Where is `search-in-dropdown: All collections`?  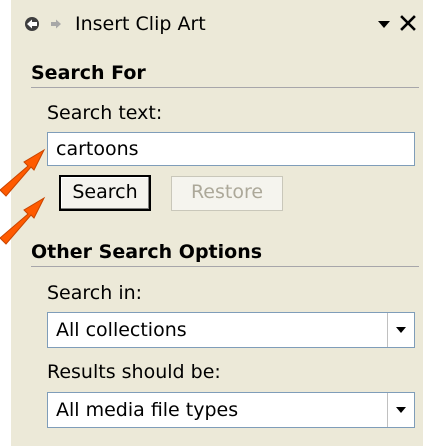
search-in-dropdown: All collections is located at coordinates (231, 330).